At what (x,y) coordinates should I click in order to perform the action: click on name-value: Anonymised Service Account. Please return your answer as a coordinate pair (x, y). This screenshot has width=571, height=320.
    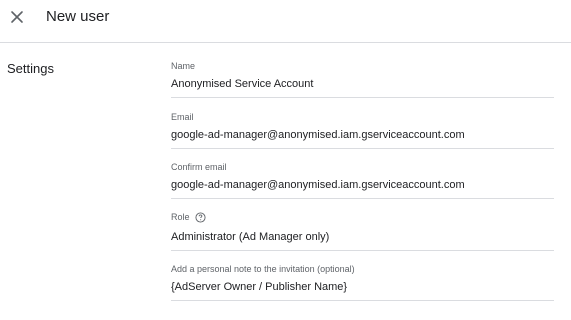
    Looking at the image, I should click on (242, 84).